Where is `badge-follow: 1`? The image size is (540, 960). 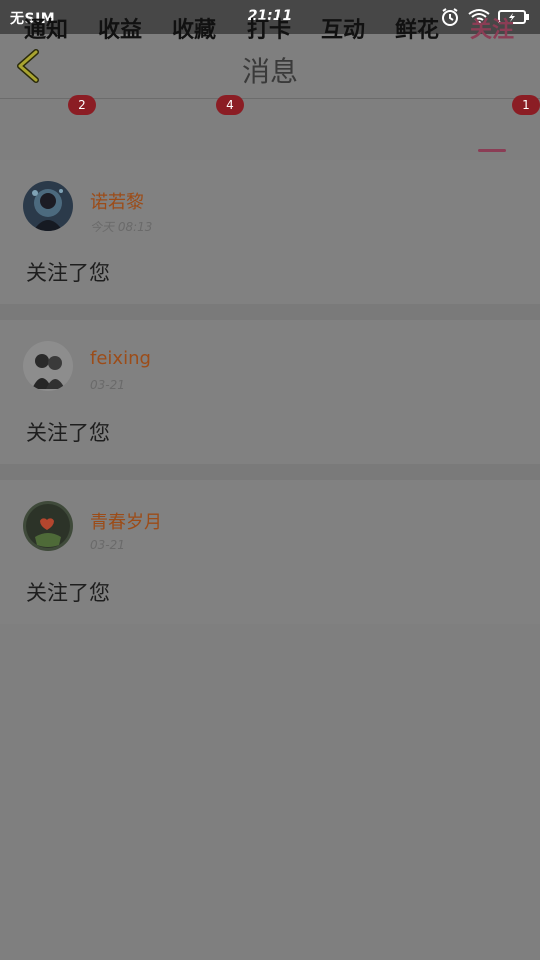
badge-follow: 1 is located at coordinates (526, 105).